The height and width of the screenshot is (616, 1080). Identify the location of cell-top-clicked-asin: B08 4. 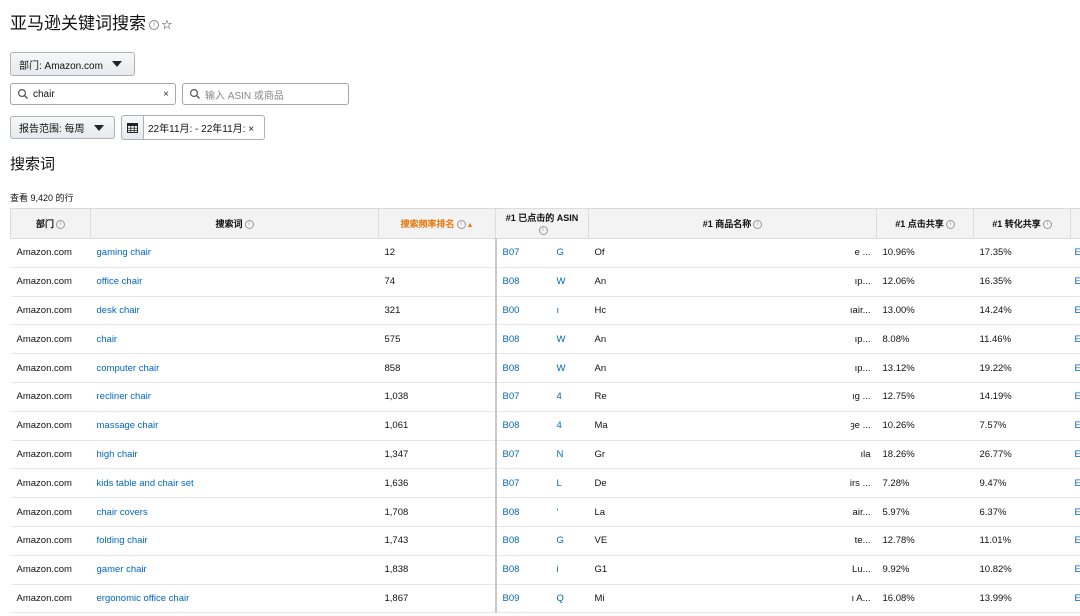
(541, 426).